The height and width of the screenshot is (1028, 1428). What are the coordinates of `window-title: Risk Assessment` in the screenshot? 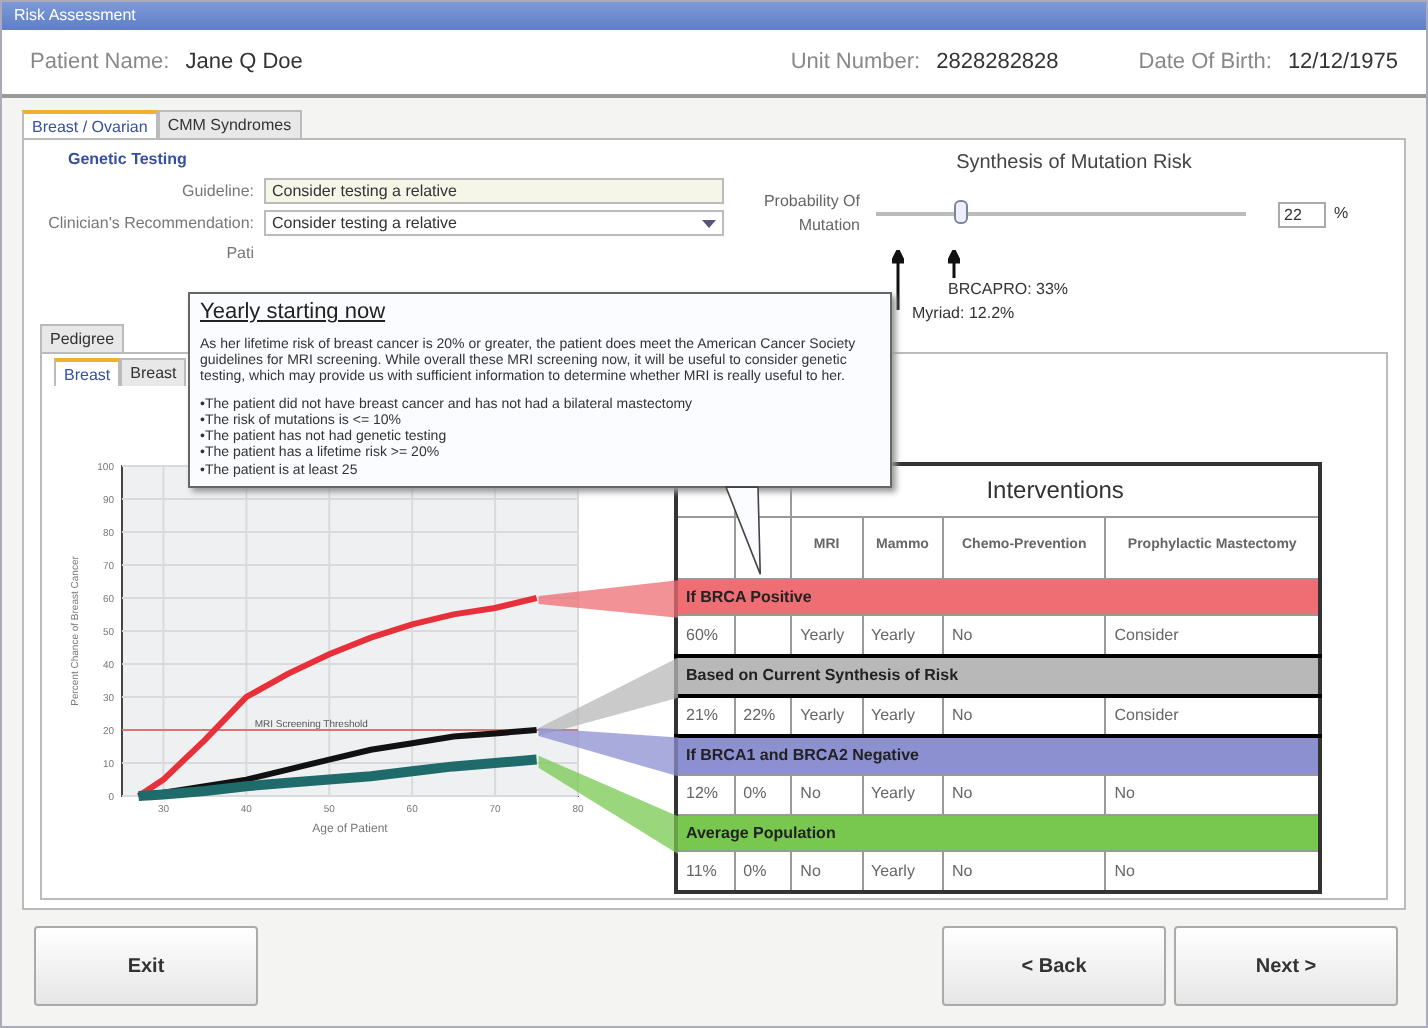 It's located at (714, 16).